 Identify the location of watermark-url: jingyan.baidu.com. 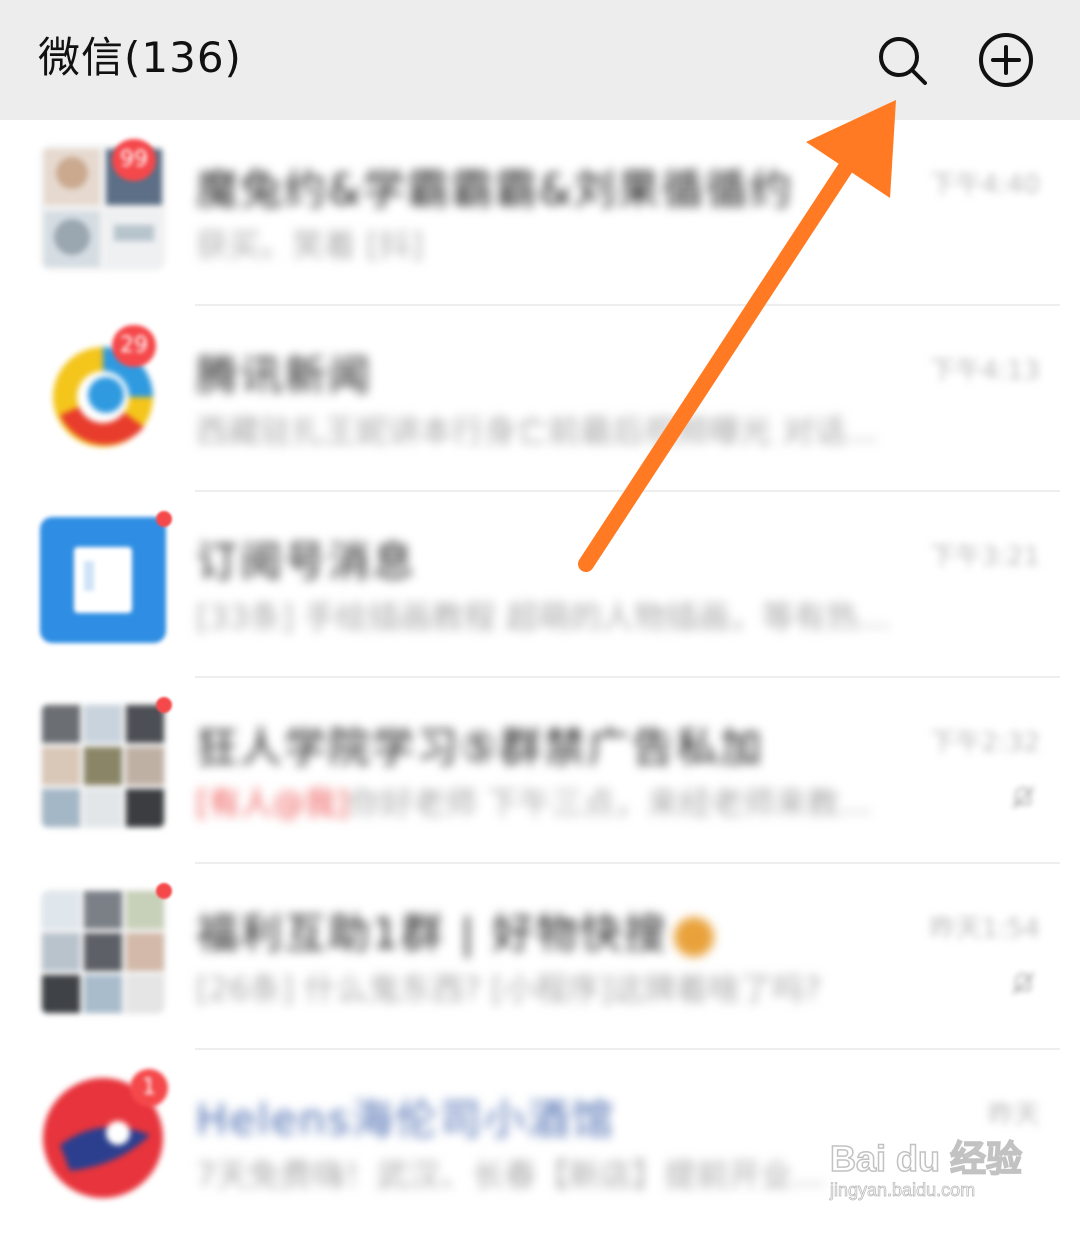
(903, 1190).